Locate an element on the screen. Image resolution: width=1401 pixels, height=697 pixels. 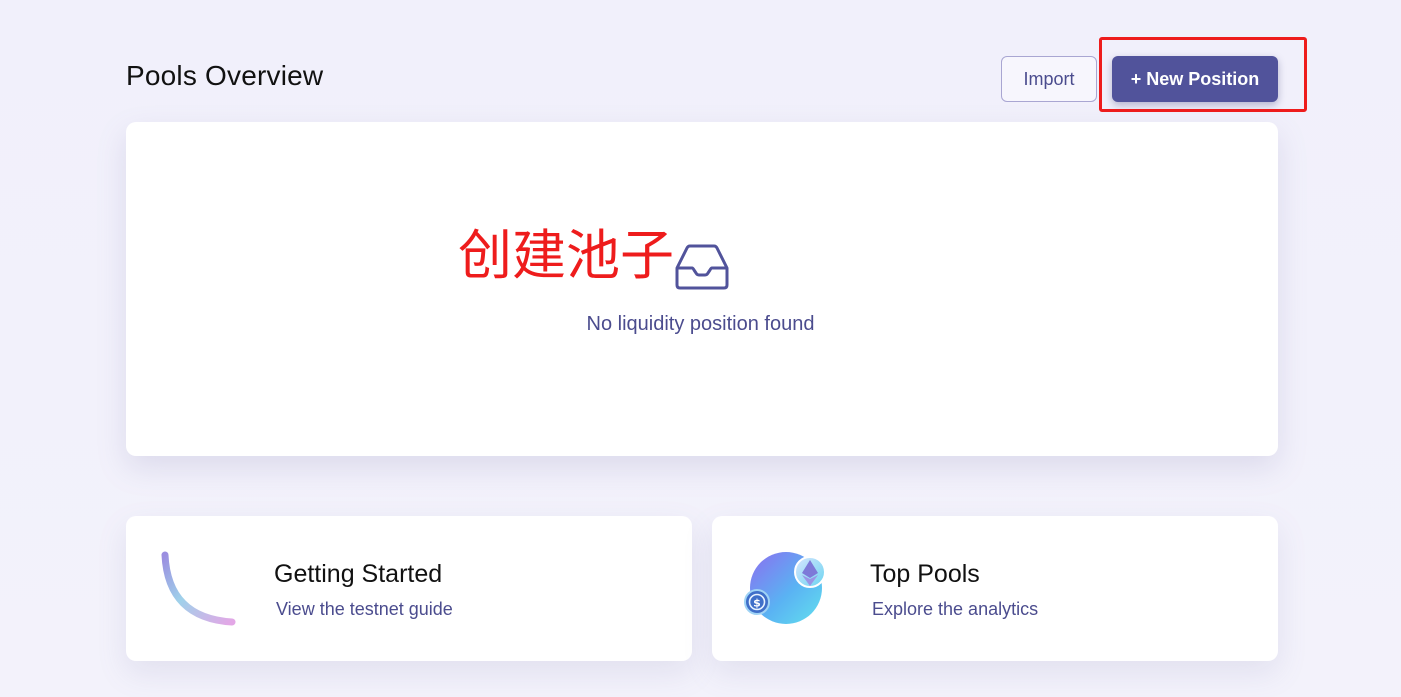
coins-icon: $ is located at coordinates (785, 588).